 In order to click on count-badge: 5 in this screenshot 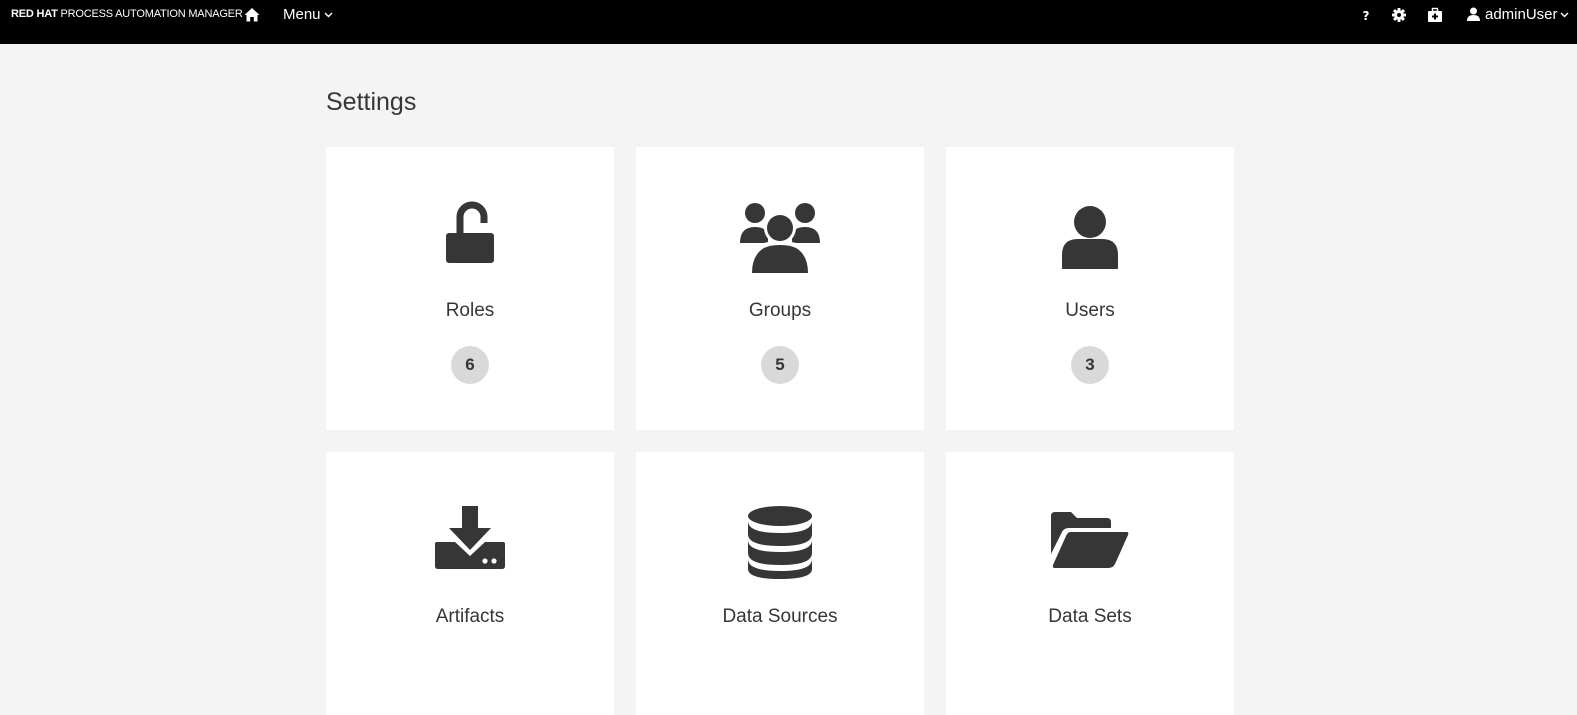, I will do `click(780, 365)`.